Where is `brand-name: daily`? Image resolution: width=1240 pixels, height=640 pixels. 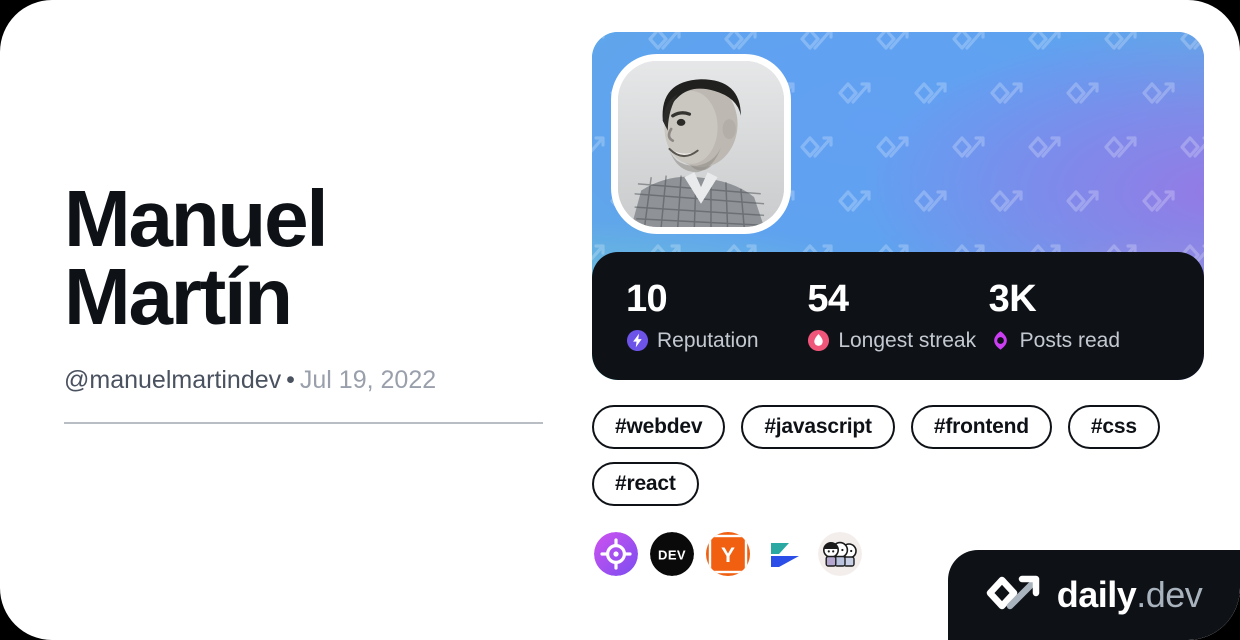 brand-name: daily is located at coordinates (1096, 594).